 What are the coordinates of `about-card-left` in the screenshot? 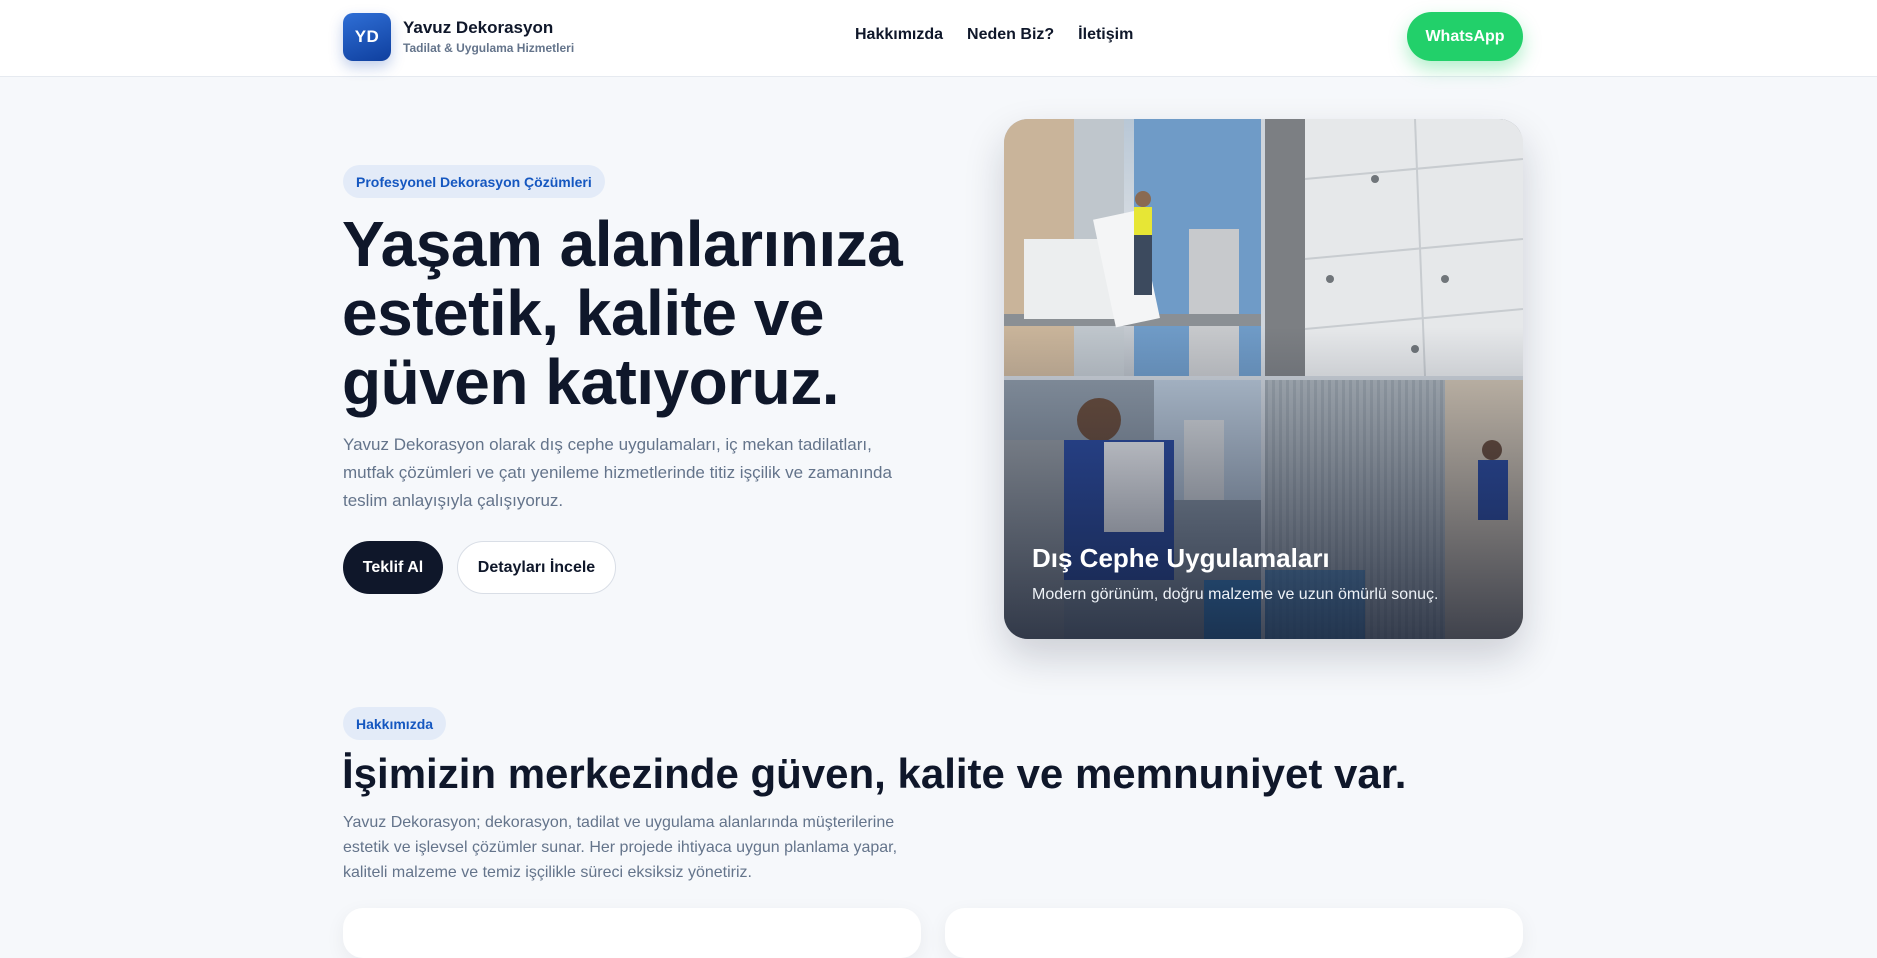 It's located at (632, 933).